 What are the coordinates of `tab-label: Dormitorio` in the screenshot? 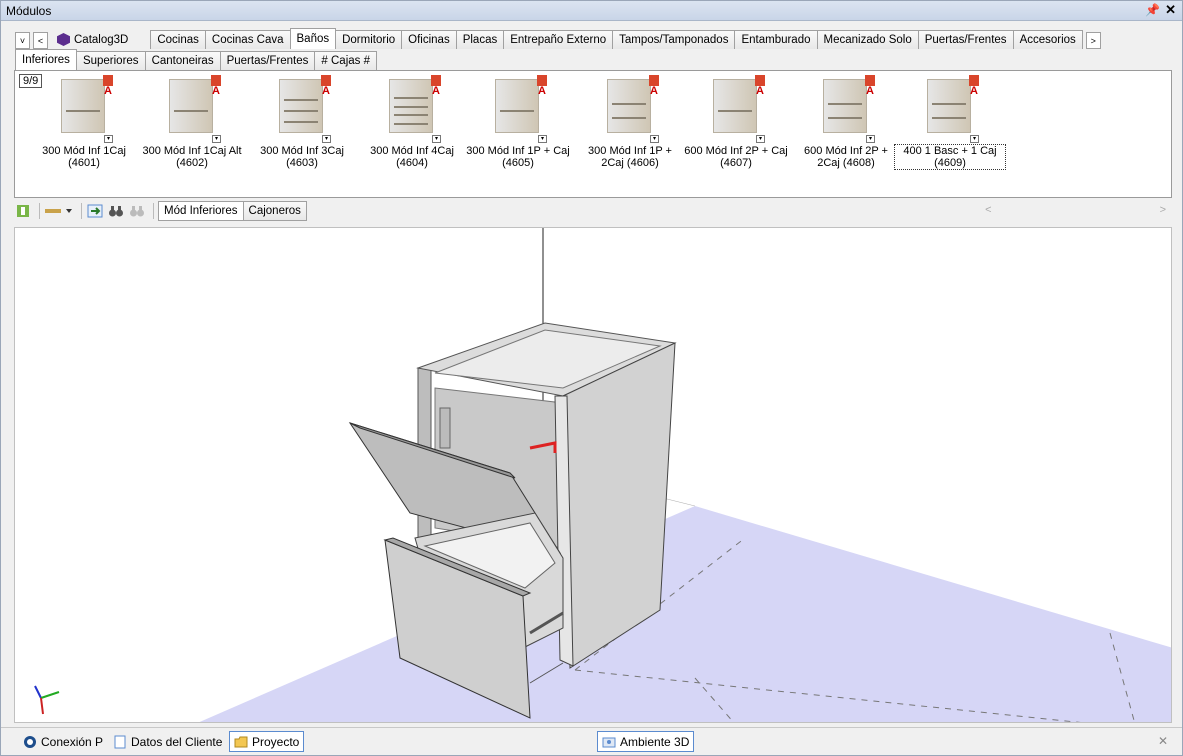 It's located at (369, 40).